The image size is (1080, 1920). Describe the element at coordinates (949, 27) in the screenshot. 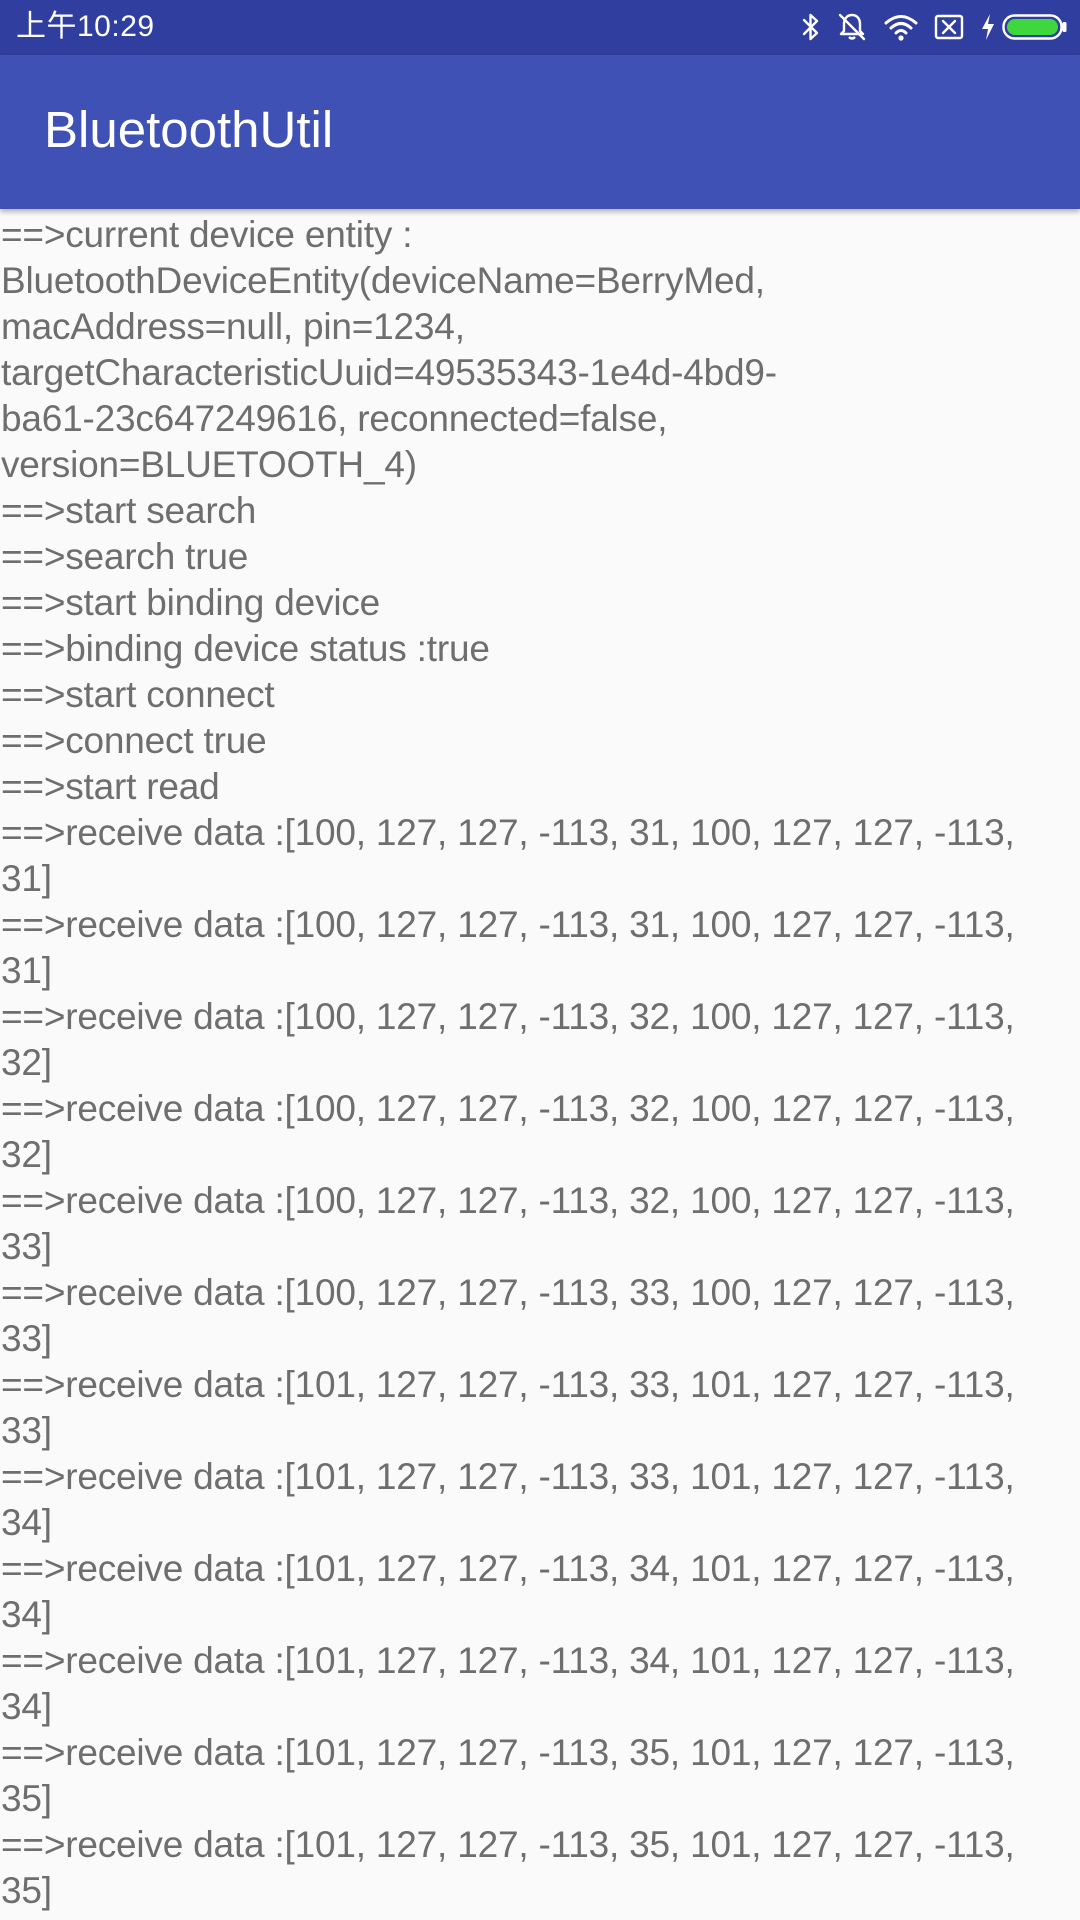

I see `no-sim-icon` at that location.